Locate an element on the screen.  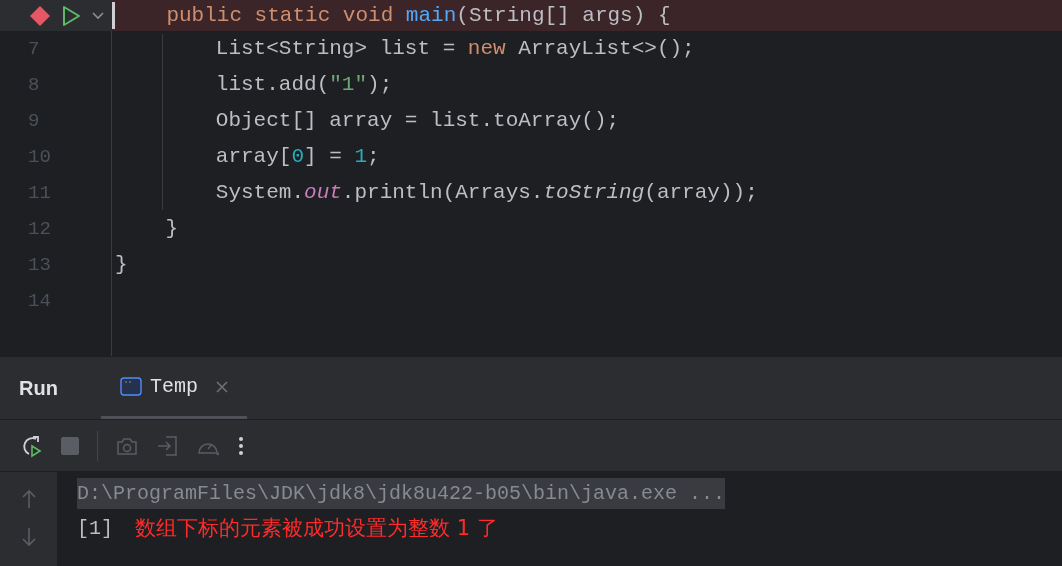
sign-in-icon is located at coordinates (167, 445).